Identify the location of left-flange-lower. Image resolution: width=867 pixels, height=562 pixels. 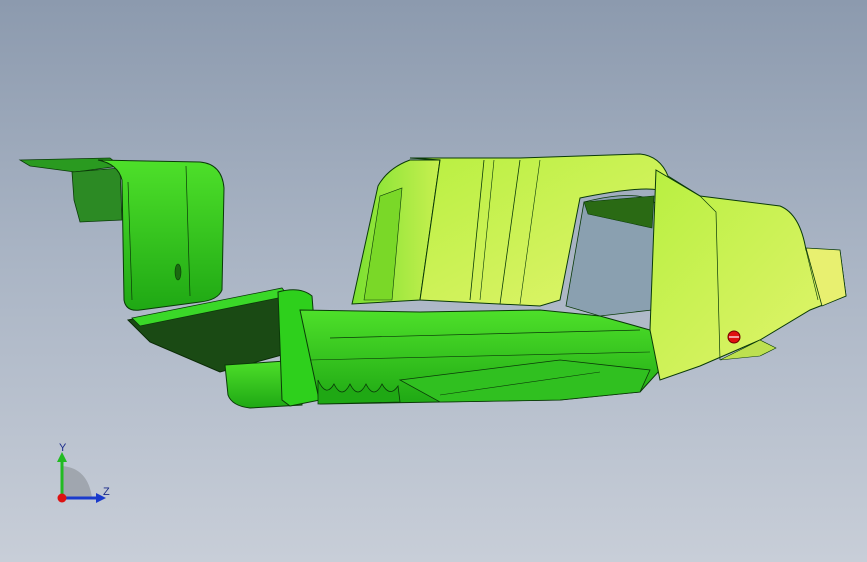
(97, 195).